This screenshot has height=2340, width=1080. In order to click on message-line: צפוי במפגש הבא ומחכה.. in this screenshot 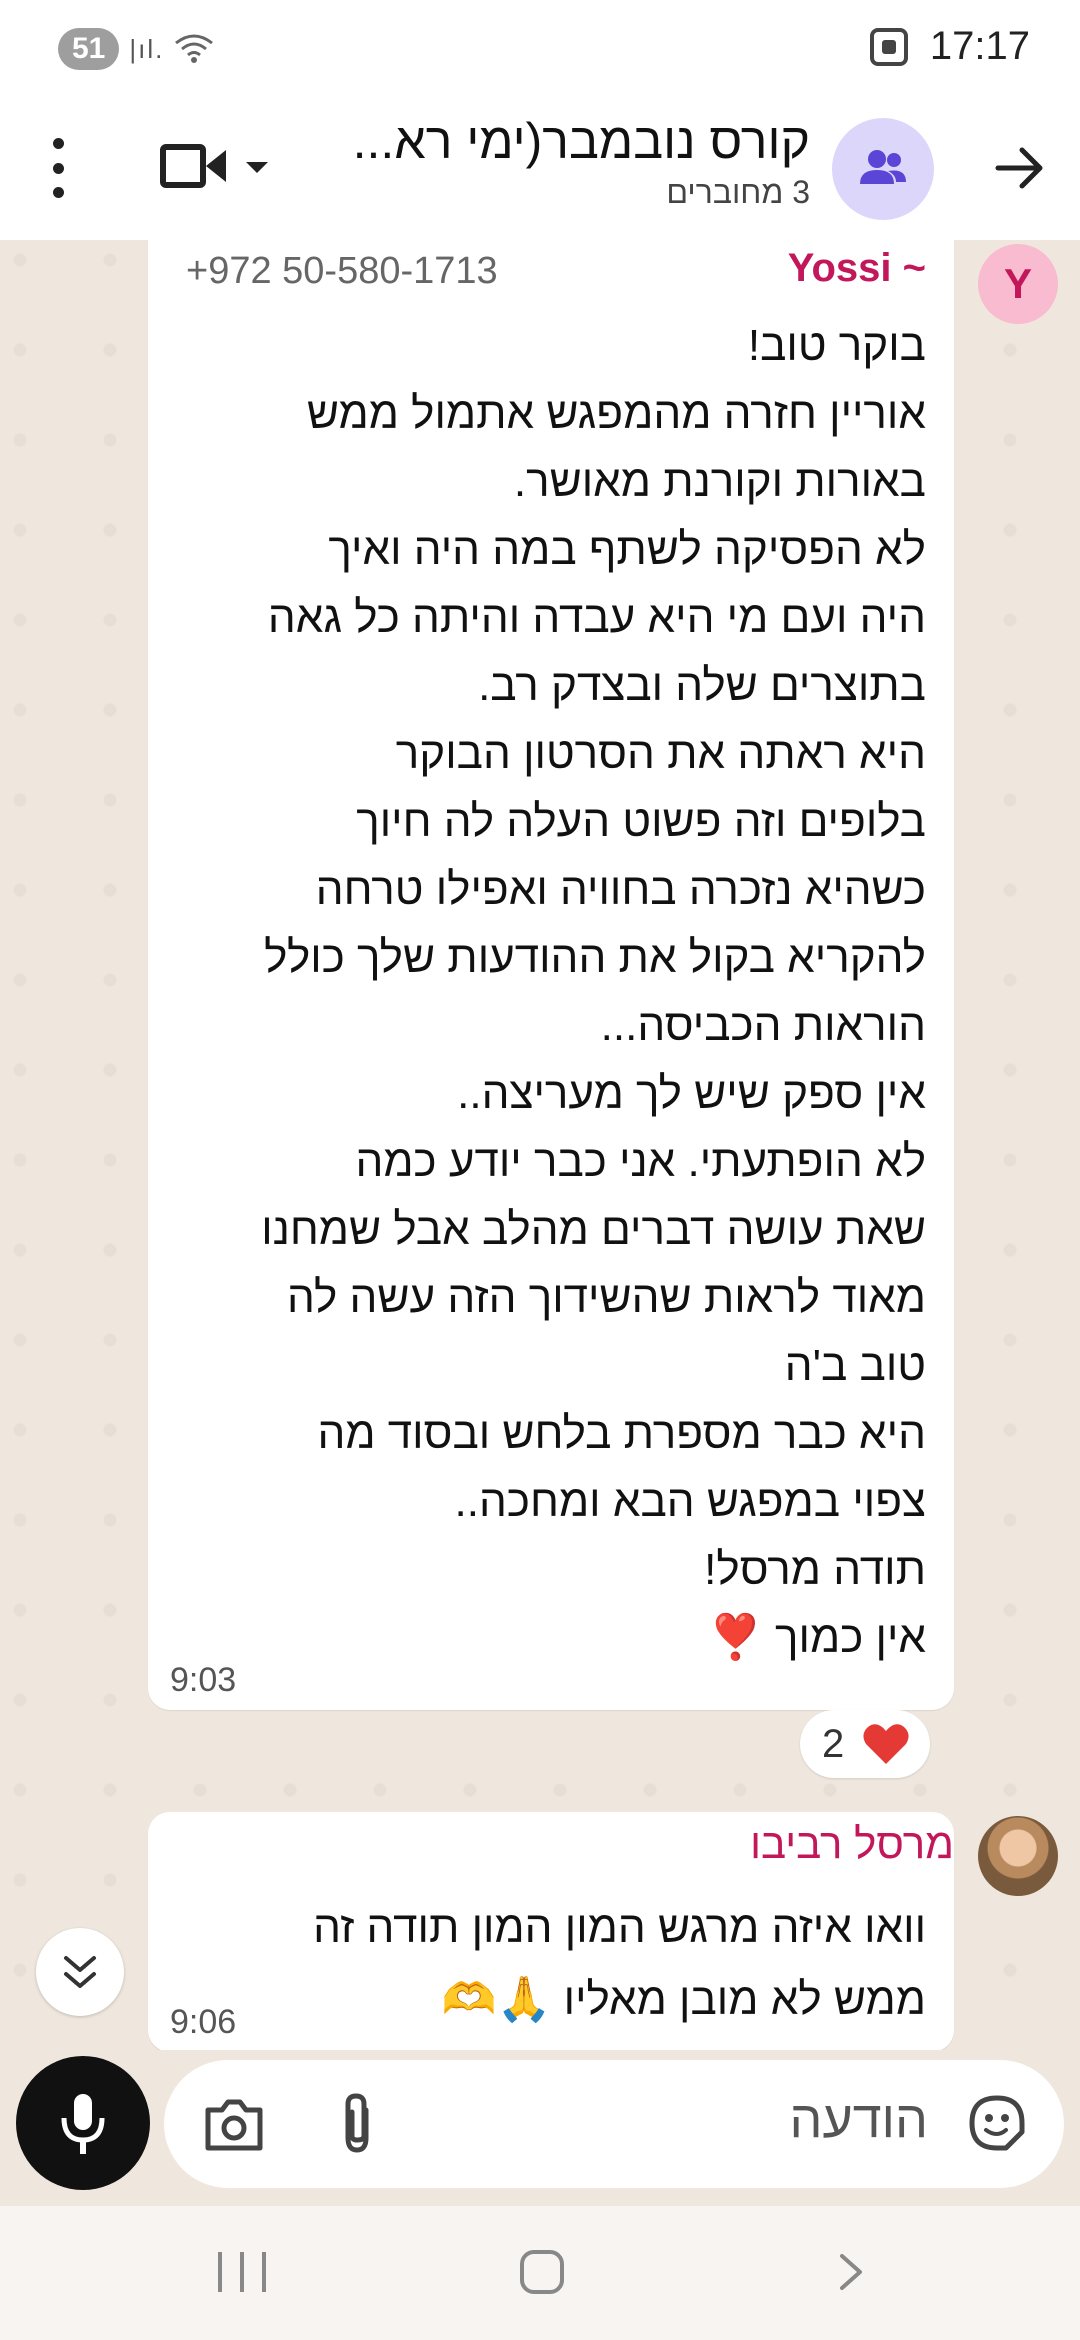, I will do `click(690, 1501)`.